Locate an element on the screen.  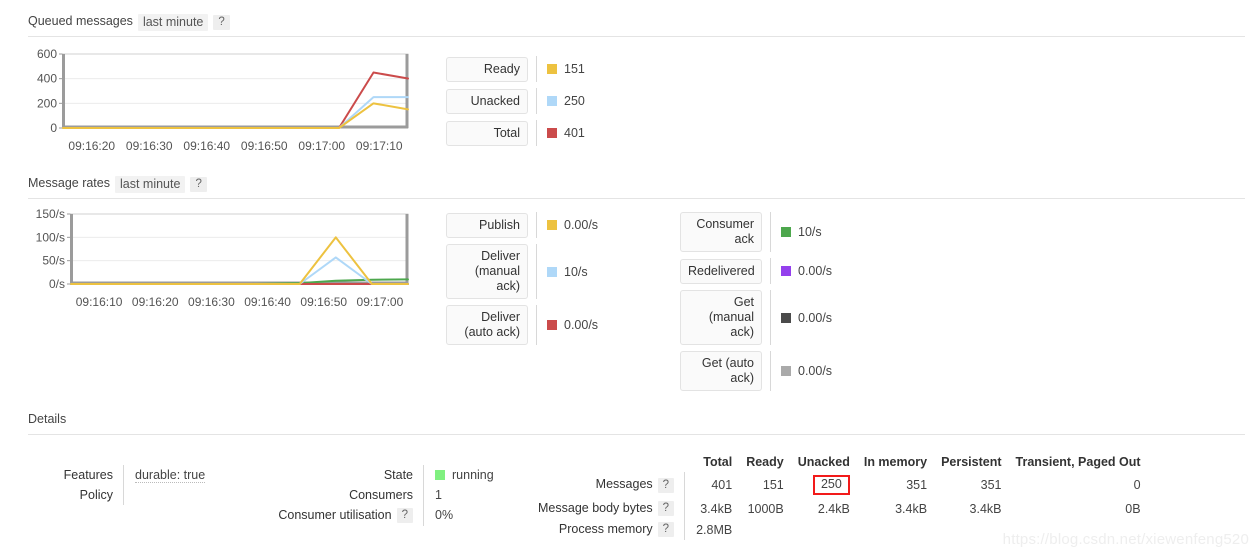
table-column-header: In memory is located at coordinates (895, 462).